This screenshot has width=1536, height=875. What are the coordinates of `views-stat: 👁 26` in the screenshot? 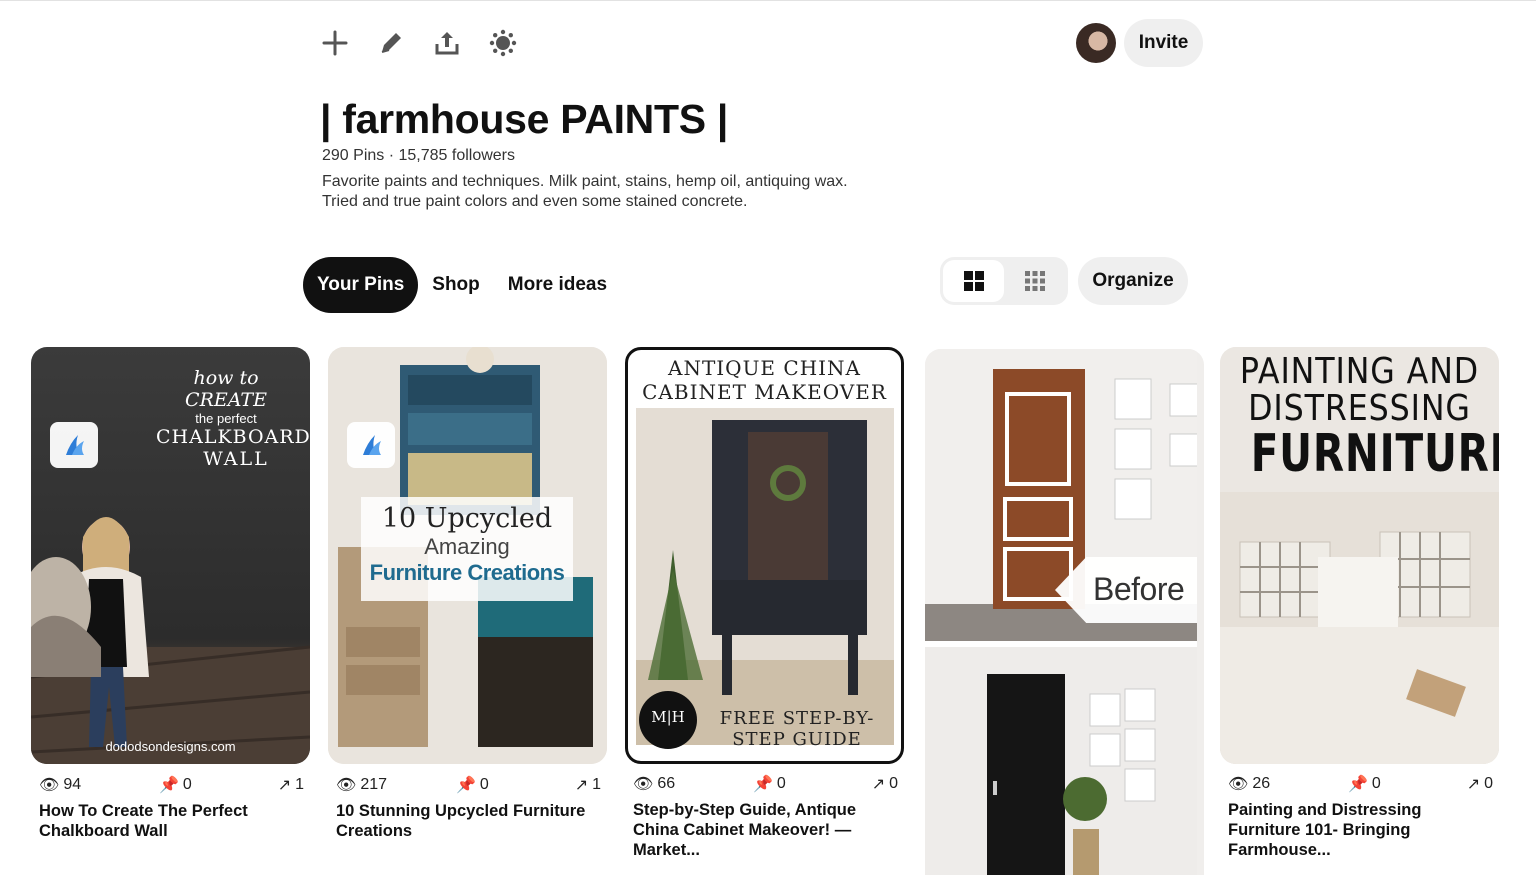 It's located at (1249, 784).